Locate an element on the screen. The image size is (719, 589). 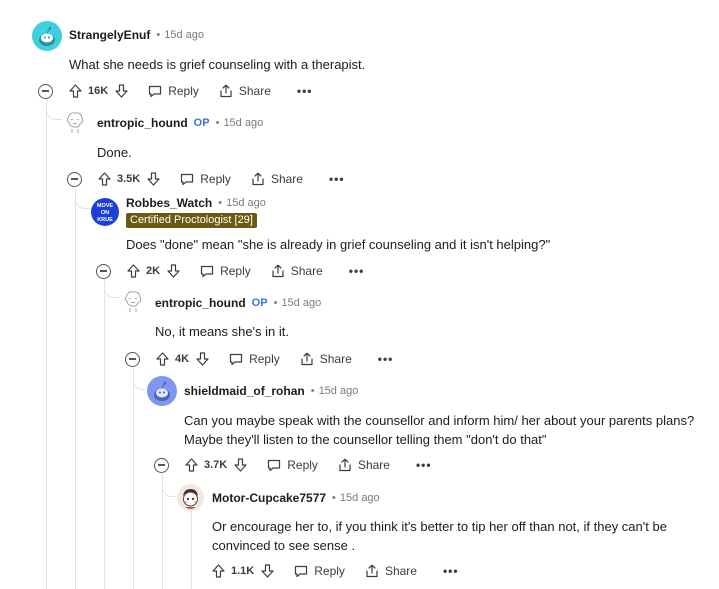
vote-count: 3.7K is located at coordinates (216, 465).